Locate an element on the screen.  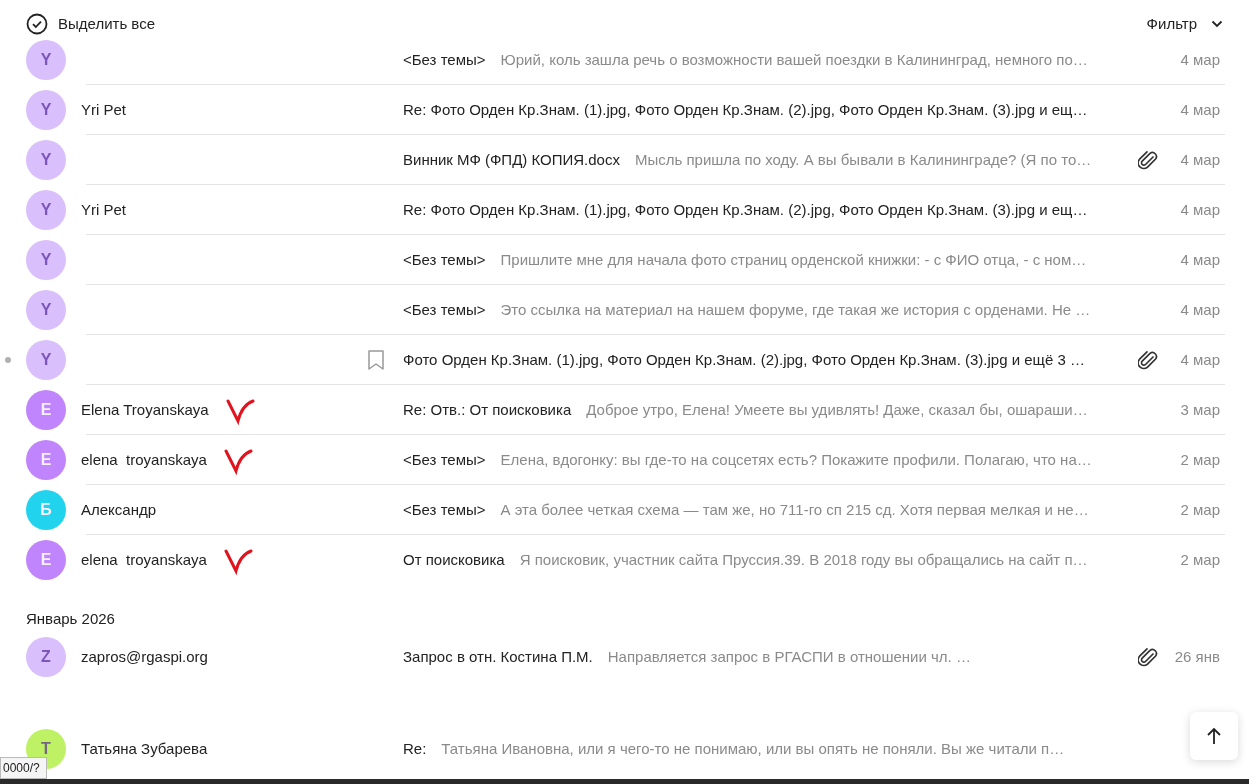
section-heading: Январь 2026 is located at coordinates (70, 618).